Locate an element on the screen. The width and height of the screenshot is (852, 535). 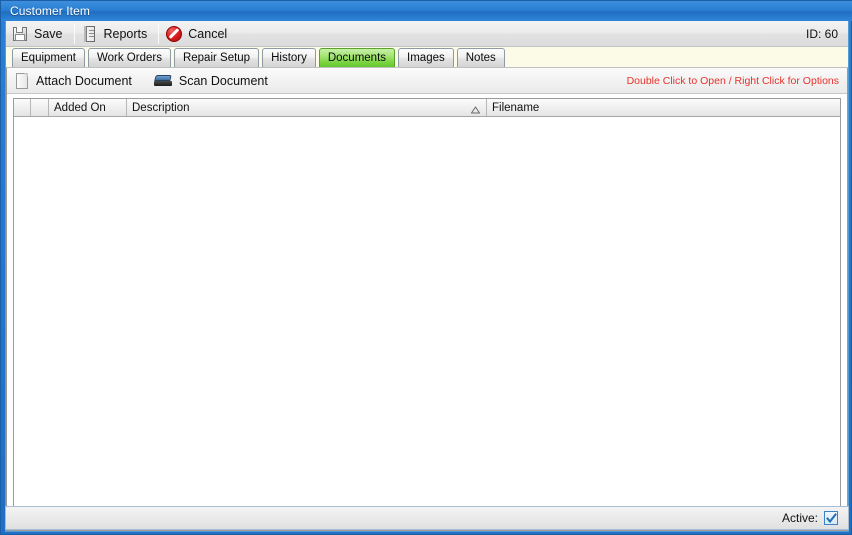
attach-document-button: Attach Document is located at coordinates (73, 80).